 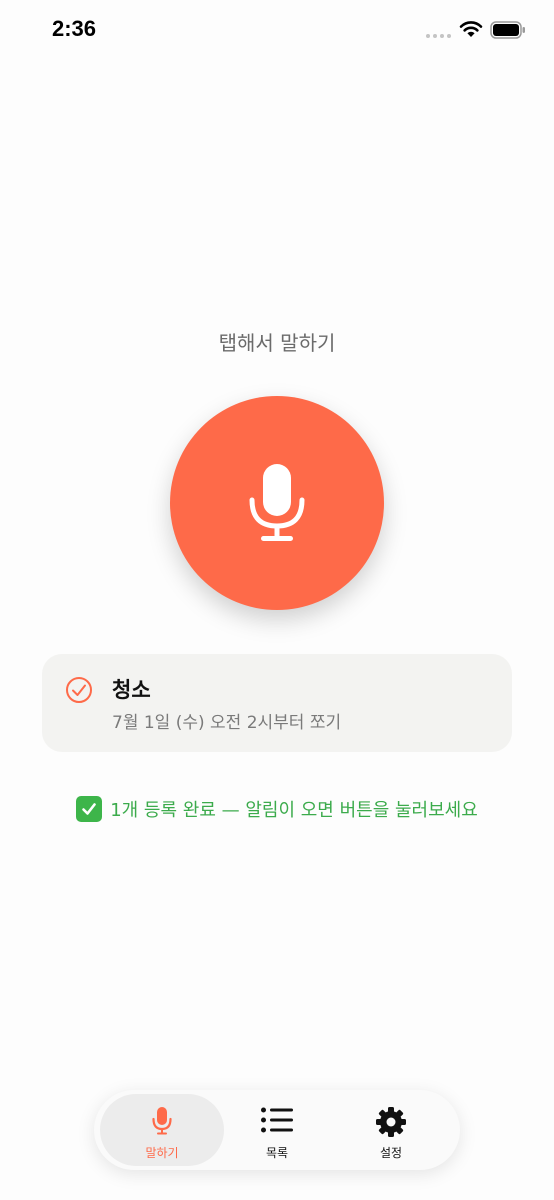 What do you see at coordinates (89, 809) in the screenshot?
I see `checkmark-icon` at bounding box center [89, 809].